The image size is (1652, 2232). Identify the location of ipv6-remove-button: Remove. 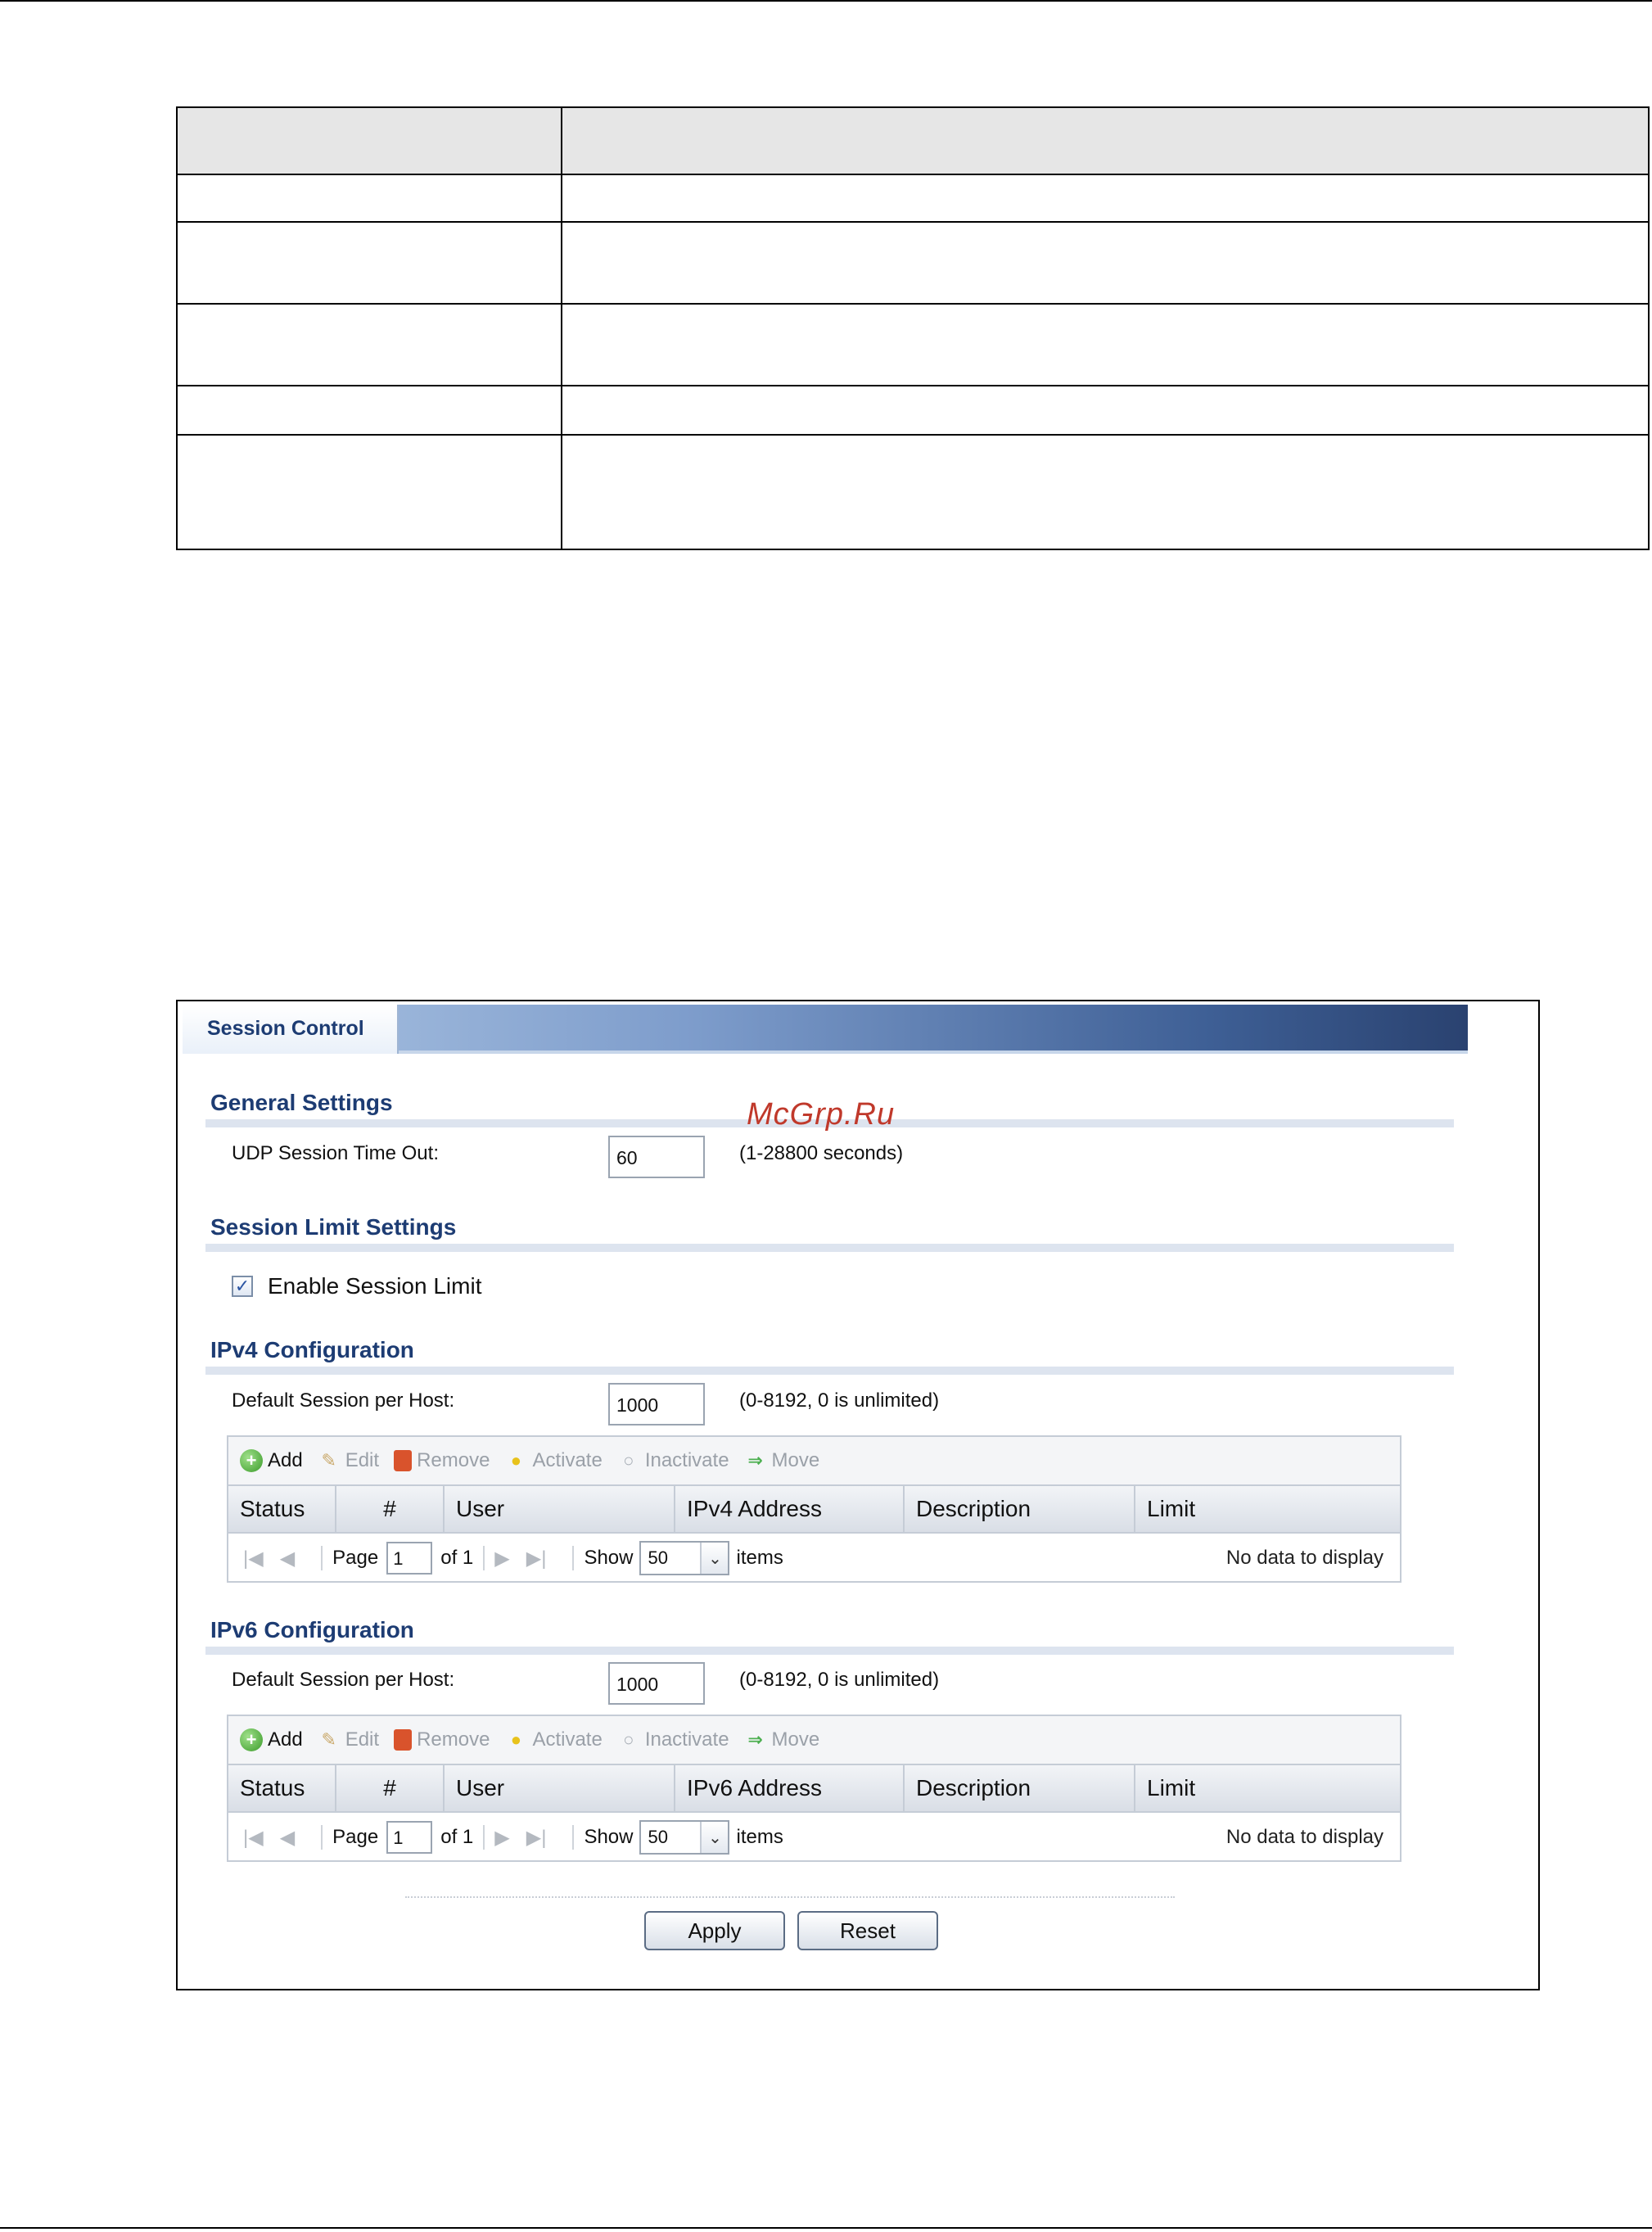
(442, 1739).